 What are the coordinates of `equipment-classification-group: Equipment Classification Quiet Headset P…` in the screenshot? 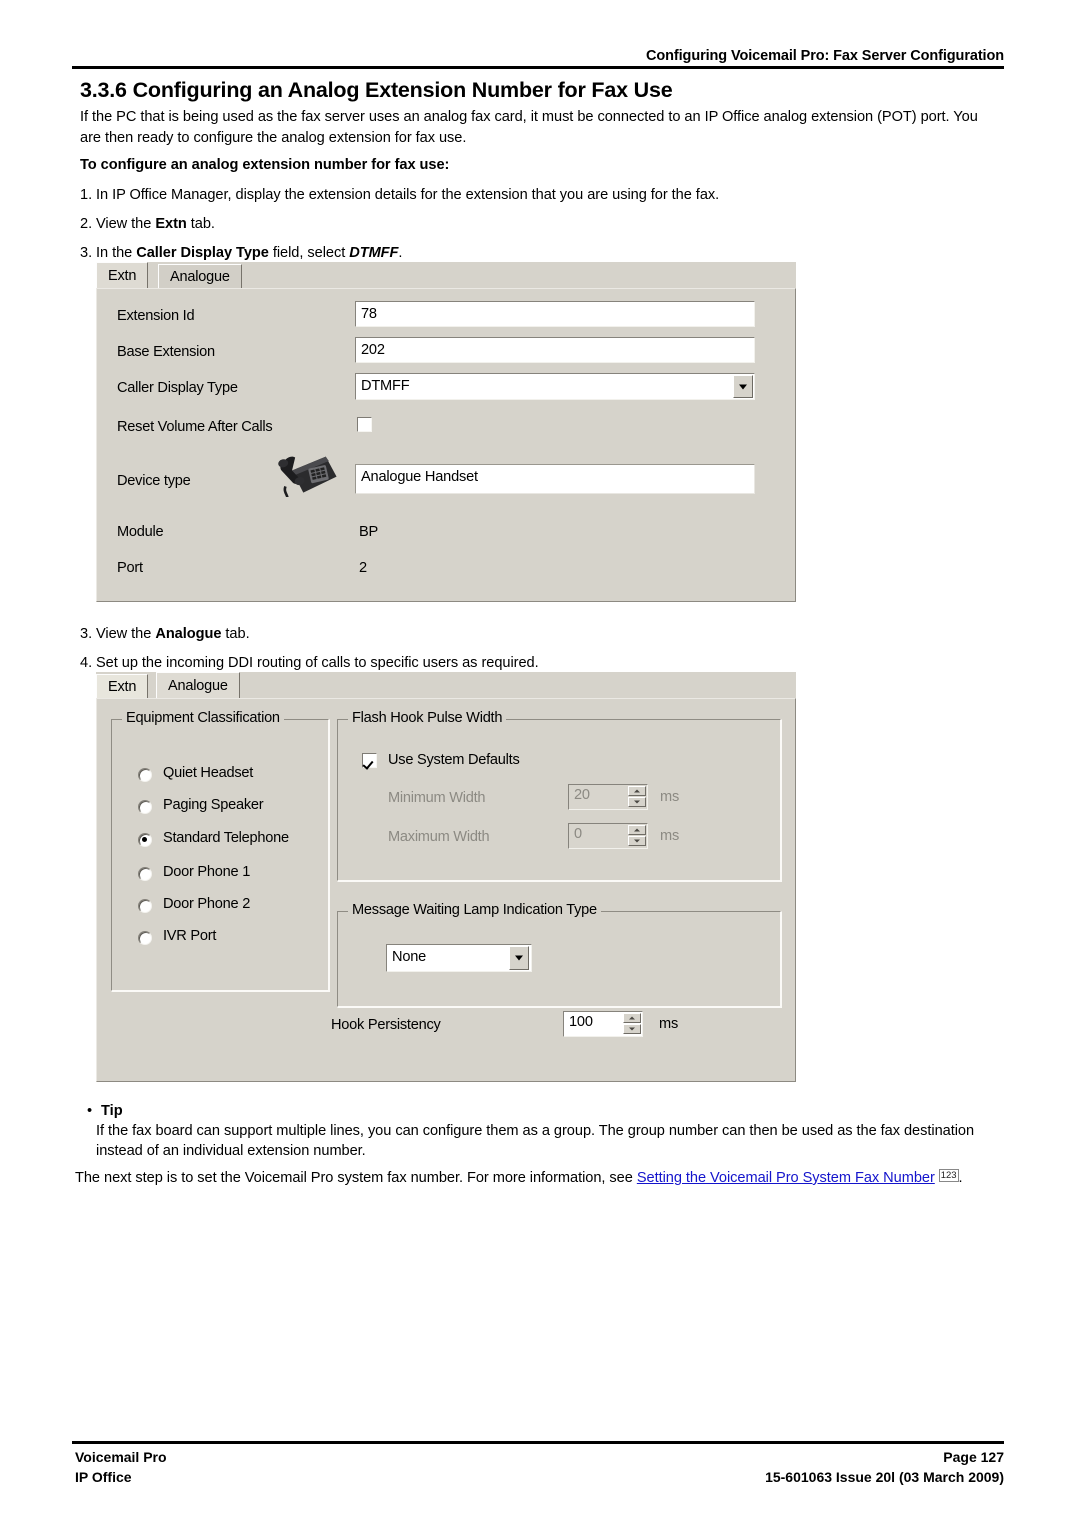 It's located at (220, 851).